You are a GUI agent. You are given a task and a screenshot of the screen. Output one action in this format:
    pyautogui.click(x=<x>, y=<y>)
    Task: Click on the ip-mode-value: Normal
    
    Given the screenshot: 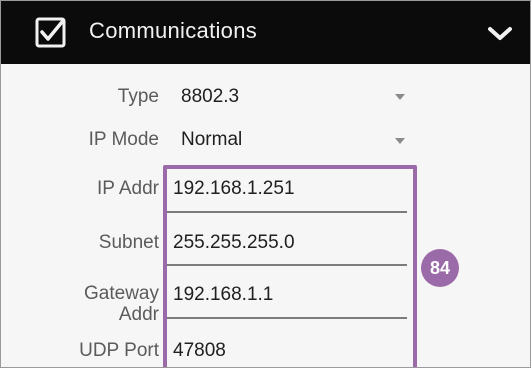 What is the action you would take?
    pyautogui.click(x=212, y=139)
    